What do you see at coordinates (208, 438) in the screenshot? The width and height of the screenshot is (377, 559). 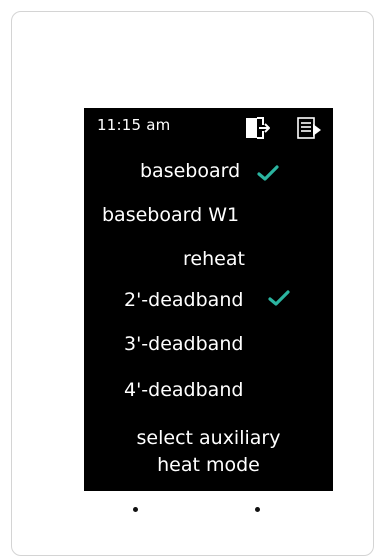 I see `footer-title-line1: select auxiliary` at bounding box center [208, 438].